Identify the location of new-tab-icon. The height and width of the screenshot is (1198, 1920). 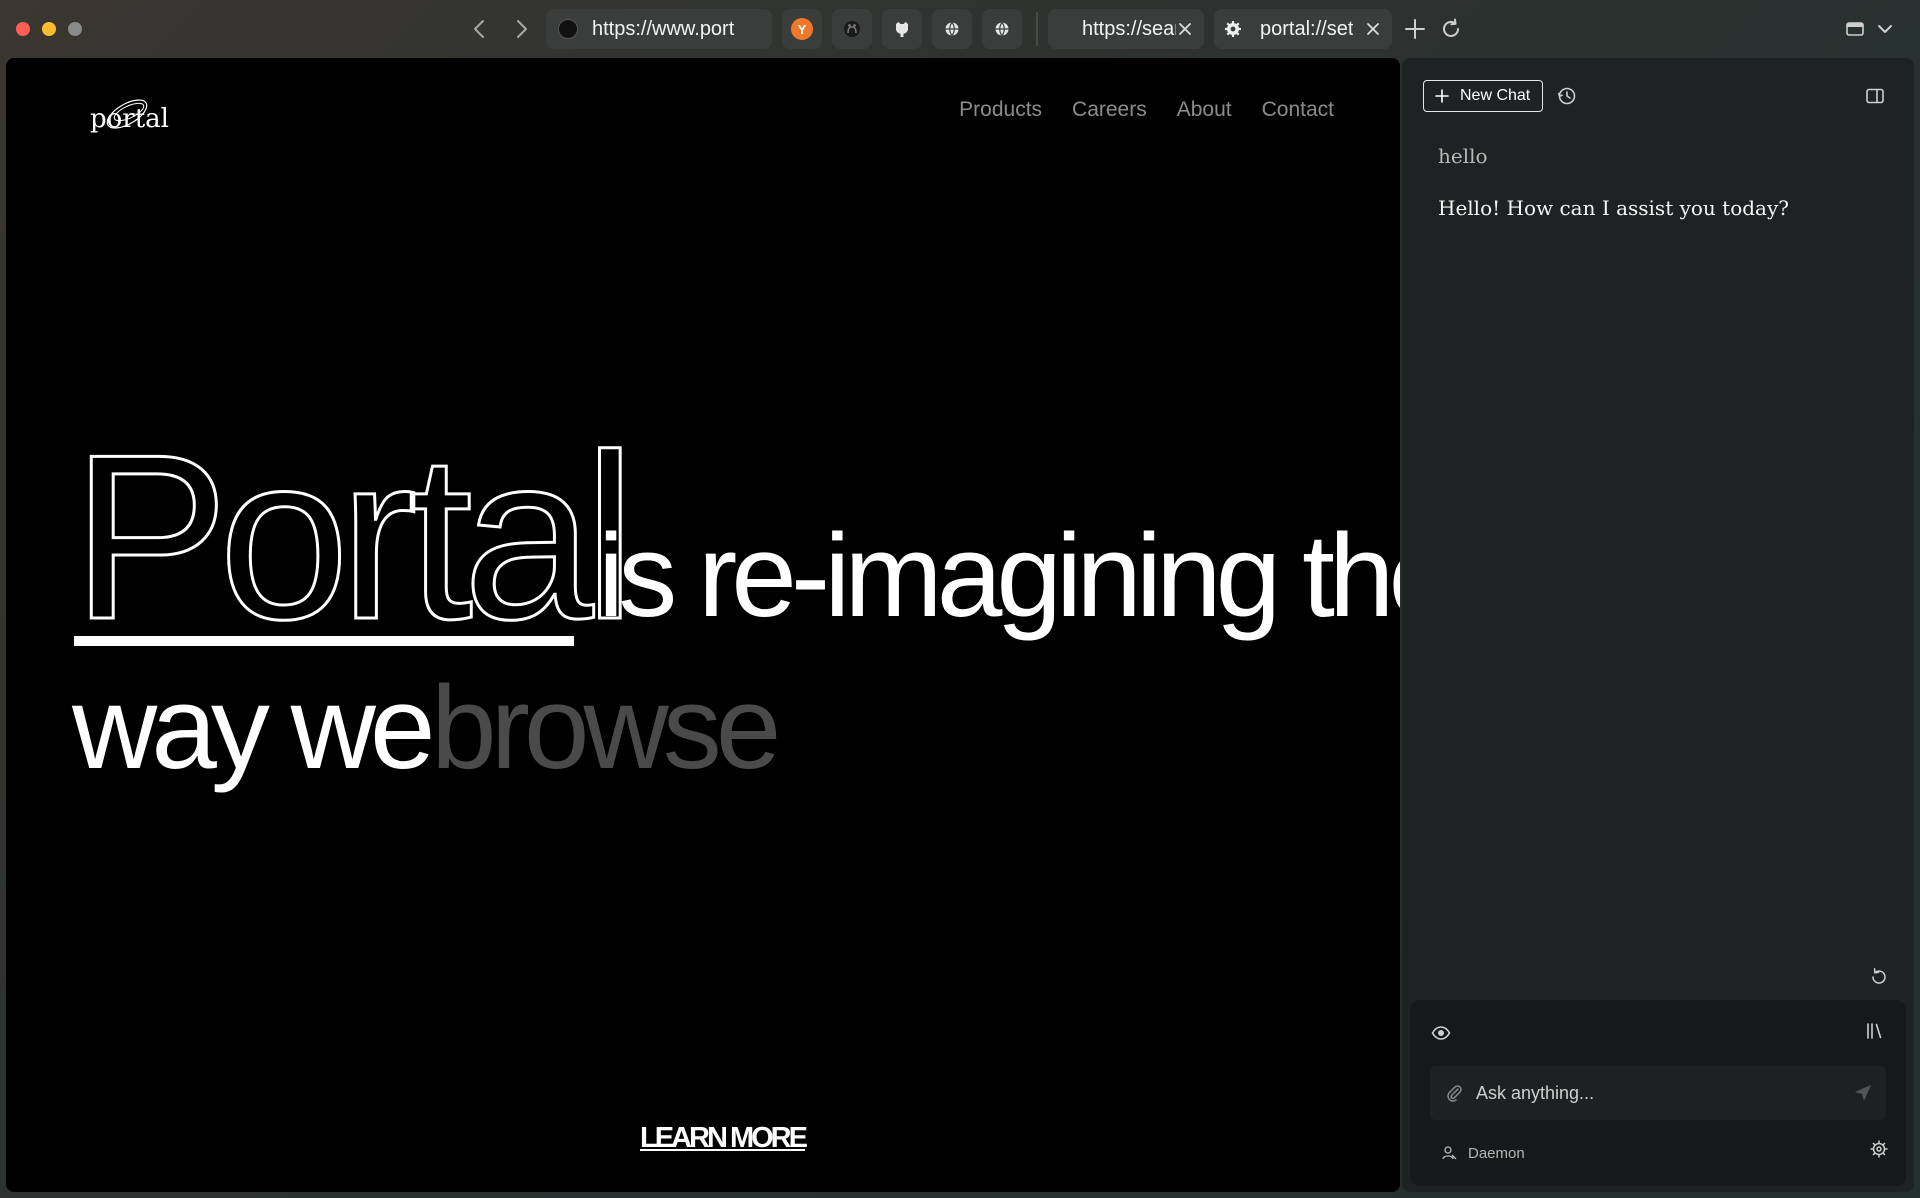
(1415, 29).